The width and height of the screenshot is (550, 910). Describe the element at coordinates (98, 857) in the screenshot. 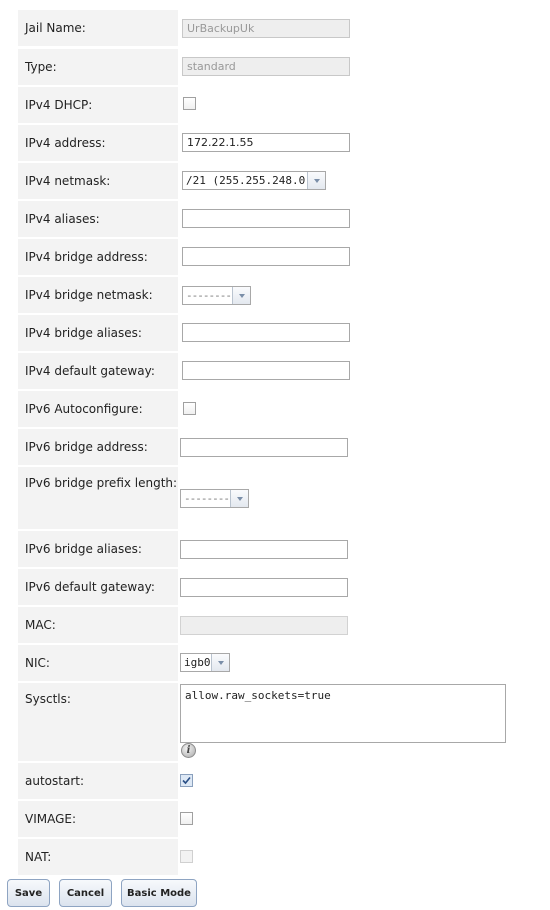

I see `nat-label: NAT:` at that location.